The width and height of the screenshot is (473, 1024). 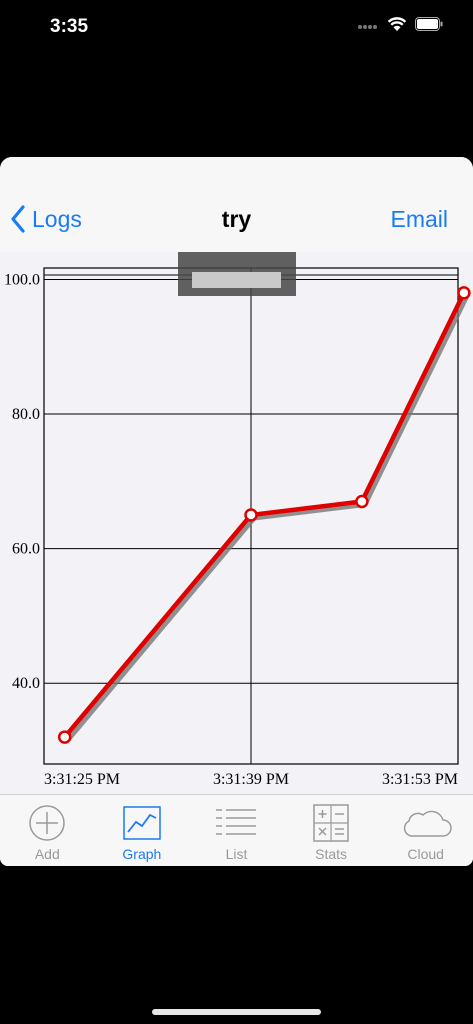 I want to click on chevron-left-icon, so click(x=18, y=219).